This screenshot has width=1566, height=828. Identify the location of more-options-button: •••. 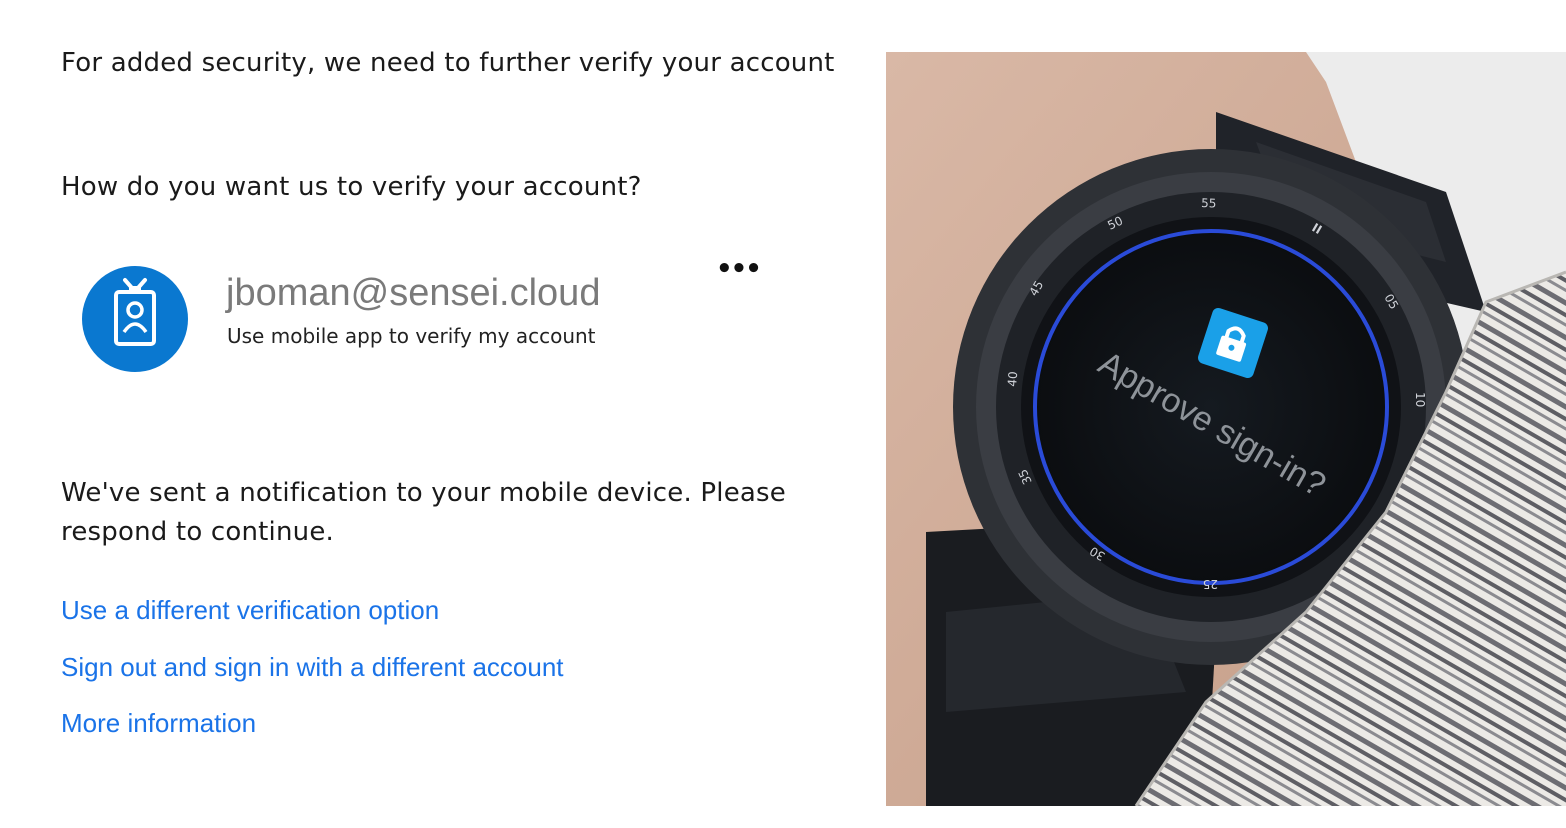
(739, 269).